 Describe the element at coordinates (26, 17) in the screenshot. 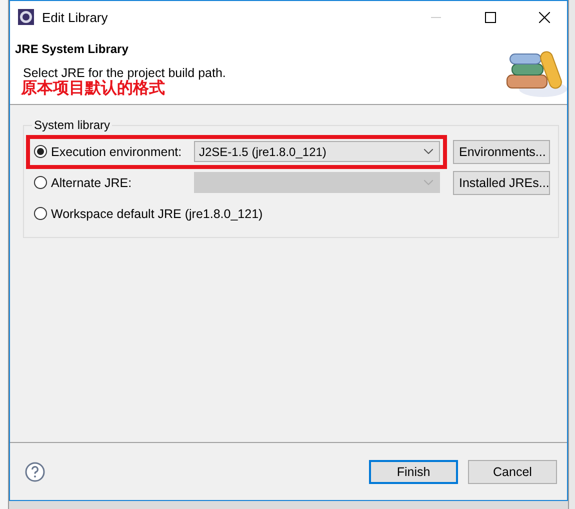

I see `eclipse-icon` at that location.